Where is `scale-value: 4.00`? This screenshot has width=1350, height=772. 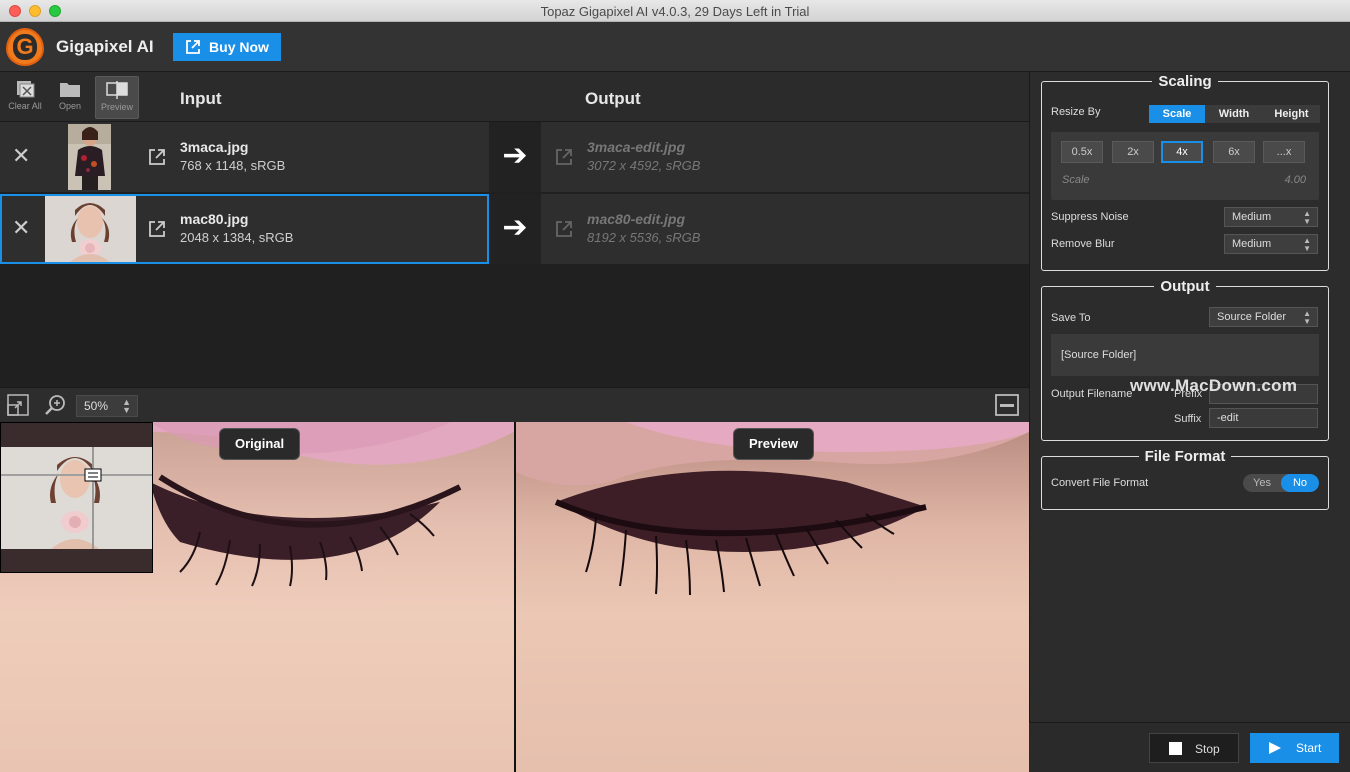 scale-value: 4.00 is located at coordinates (1295, 180).